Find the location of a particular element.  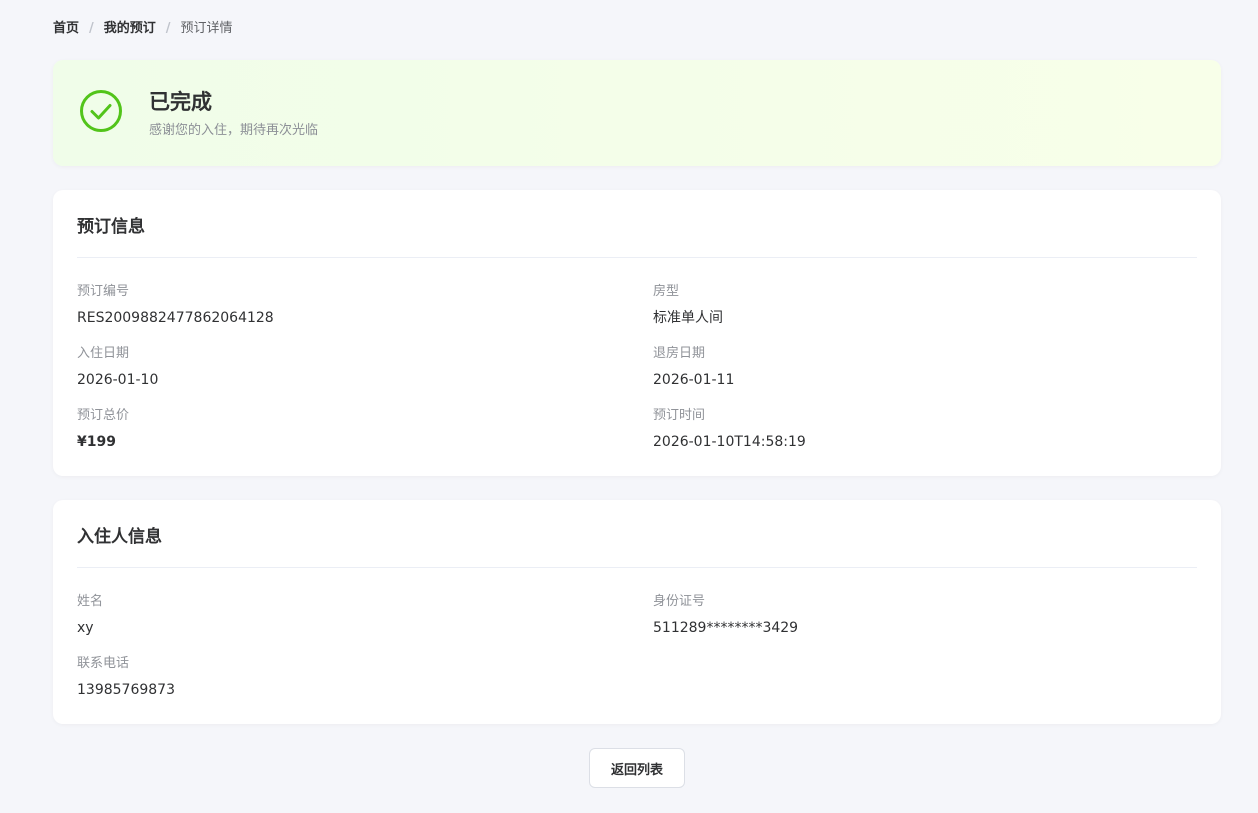

booking-number-value: RES2009882477862064128 is located at coordinates (175, 318).